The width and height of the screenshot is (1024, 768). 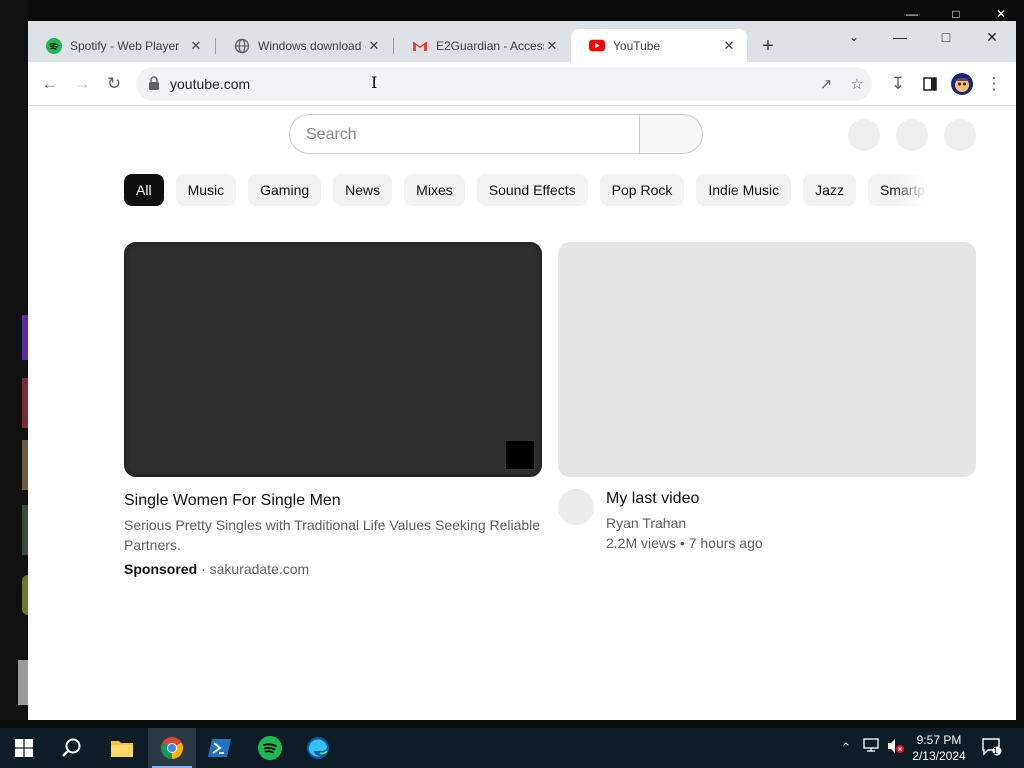 I want to click on taskbar-spotify, so click(x=270, y=748).